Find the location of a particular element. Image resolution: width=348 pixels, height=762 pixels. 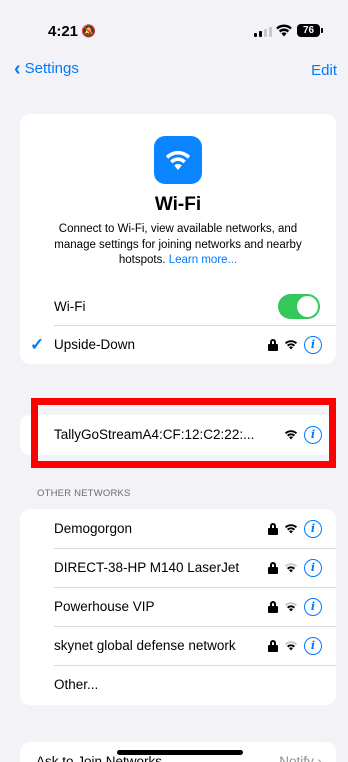

other-networks-header: OTHER NETWORKS is located at coordinates (84, 493).